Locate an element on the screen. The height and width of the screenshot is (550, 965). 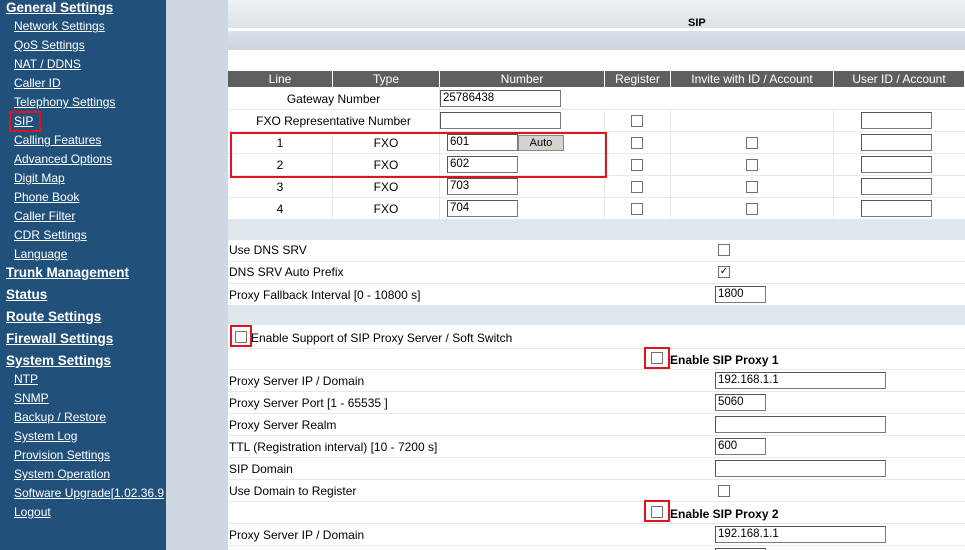
gateway-number-label: Gateway Number is located at coordinates (333, 99).